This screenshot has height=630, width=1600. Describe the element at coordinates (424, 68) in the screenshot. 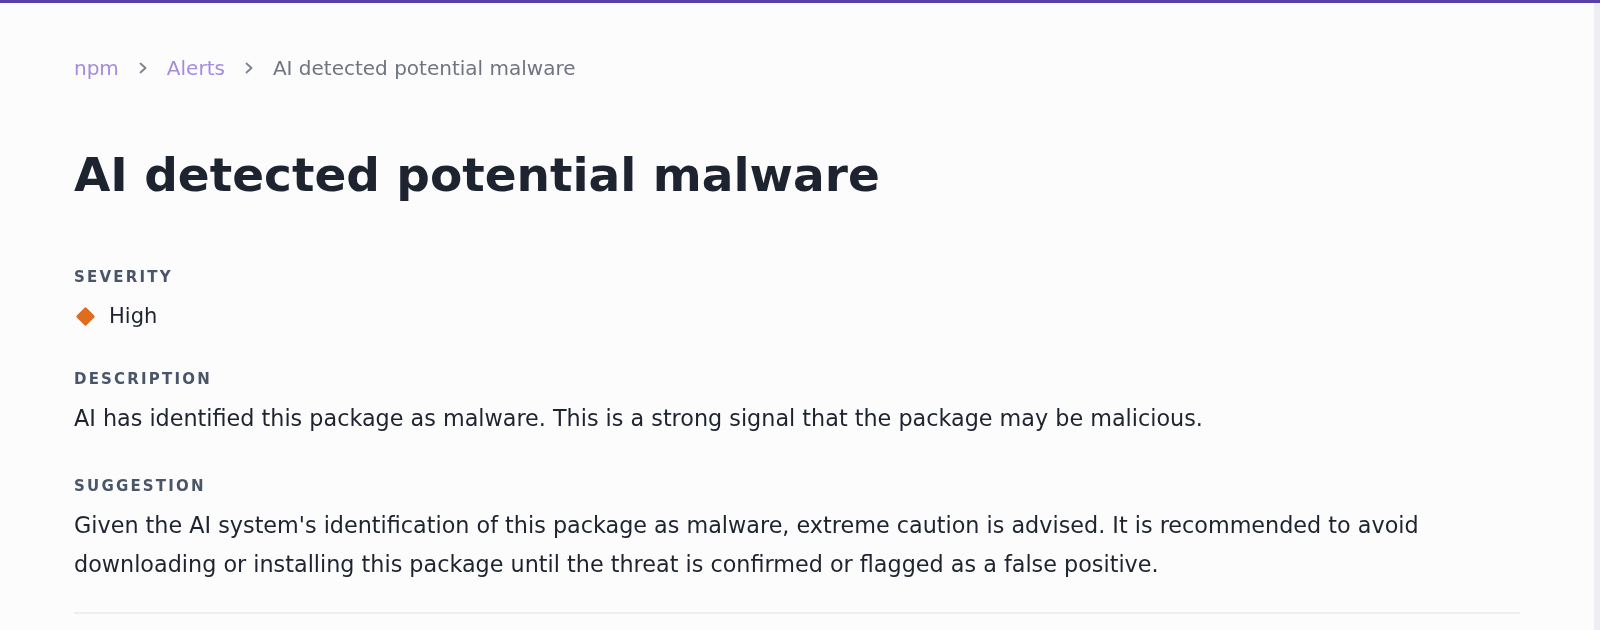

I see `breadcrumb-current: AI detected potential malware` at that location.